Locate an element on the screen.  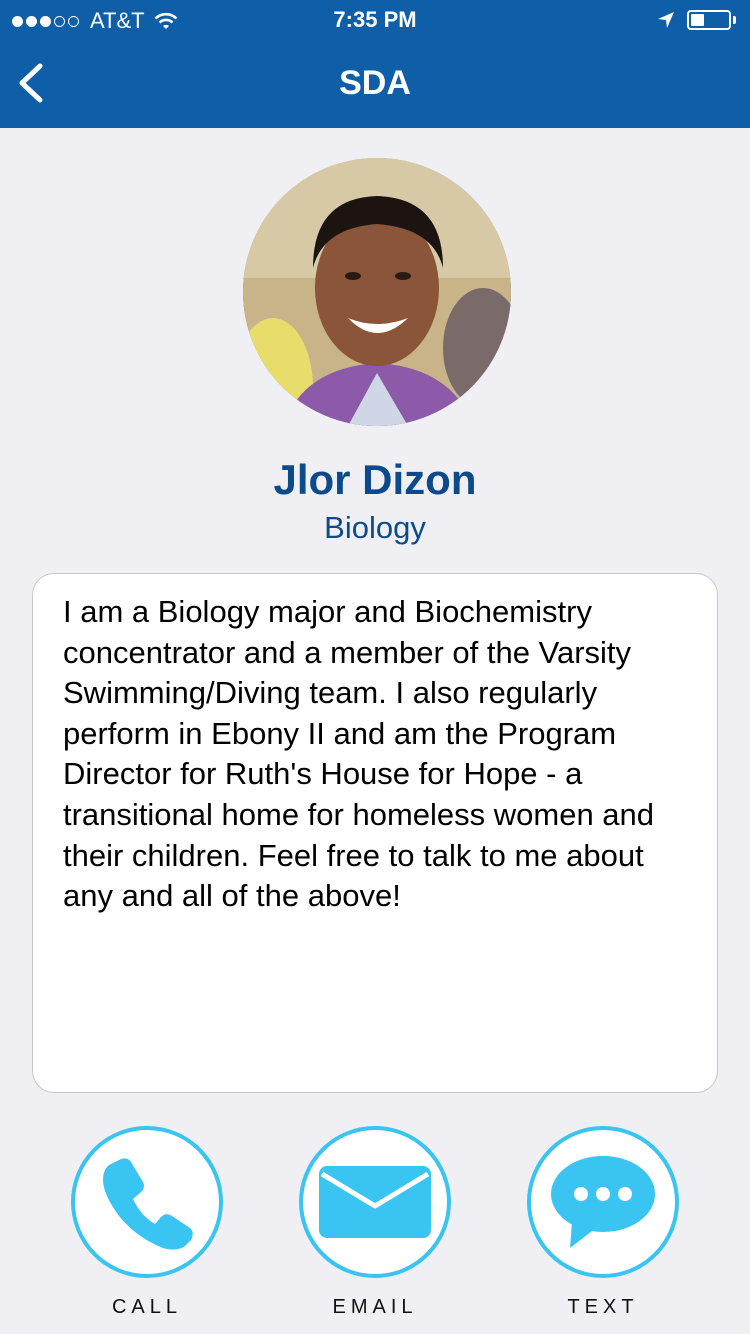
call-circle is located at coordinates (147, 1202).